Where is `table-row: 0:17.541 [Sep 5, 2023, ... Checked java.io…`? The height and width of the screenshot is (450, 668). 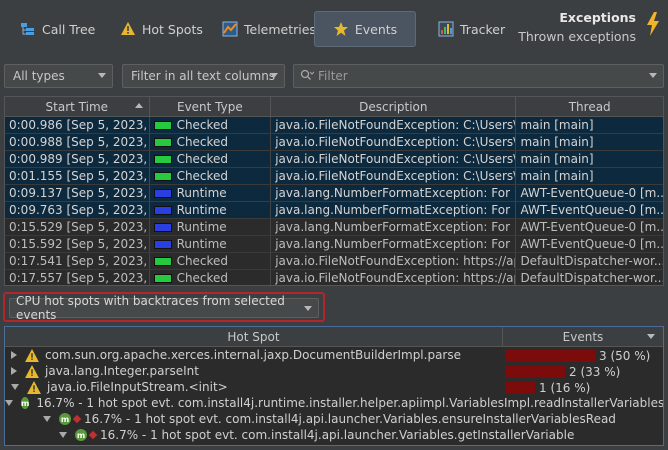
table-row: 0:17.541 [Sep 5, 2023, ... Checked java.io… is located at coordinates (334, 261).